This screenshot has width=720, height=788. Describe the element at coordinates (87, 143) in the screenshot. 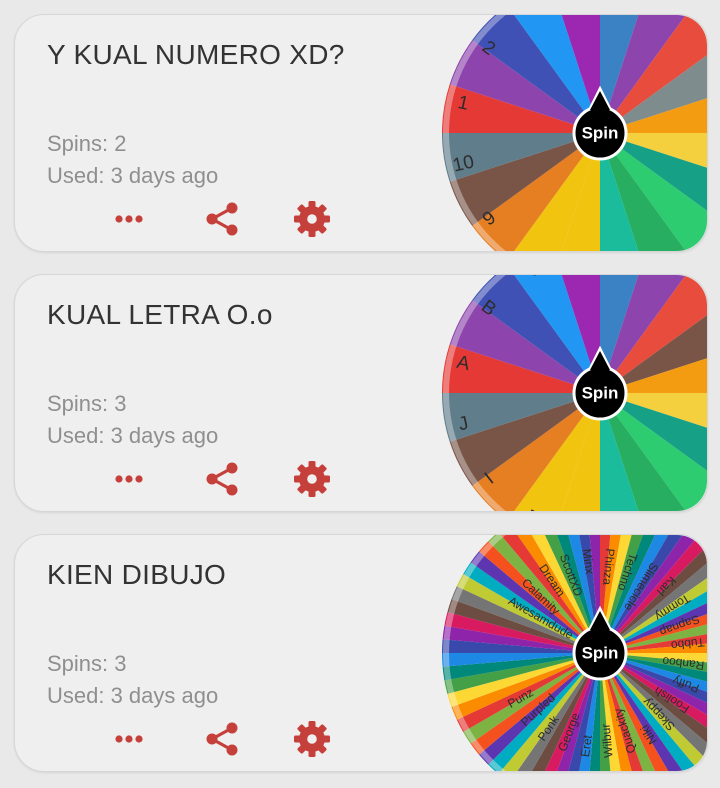

I see `spins-count: Spins: 2` at that location.